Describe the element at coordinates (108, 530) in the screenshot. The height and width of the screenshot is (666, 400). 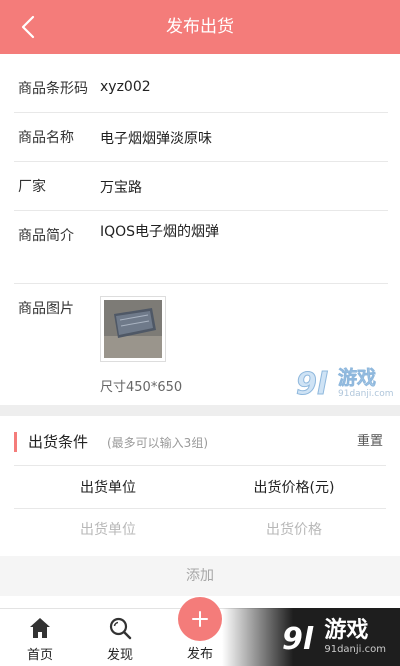
I see `unit-input` at that location.